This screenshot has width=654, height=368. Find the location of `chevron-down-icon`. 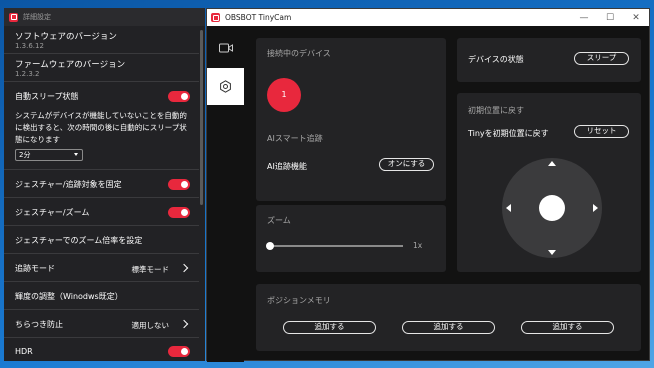

chevron-down-icon is located at coordinates (76, 154).